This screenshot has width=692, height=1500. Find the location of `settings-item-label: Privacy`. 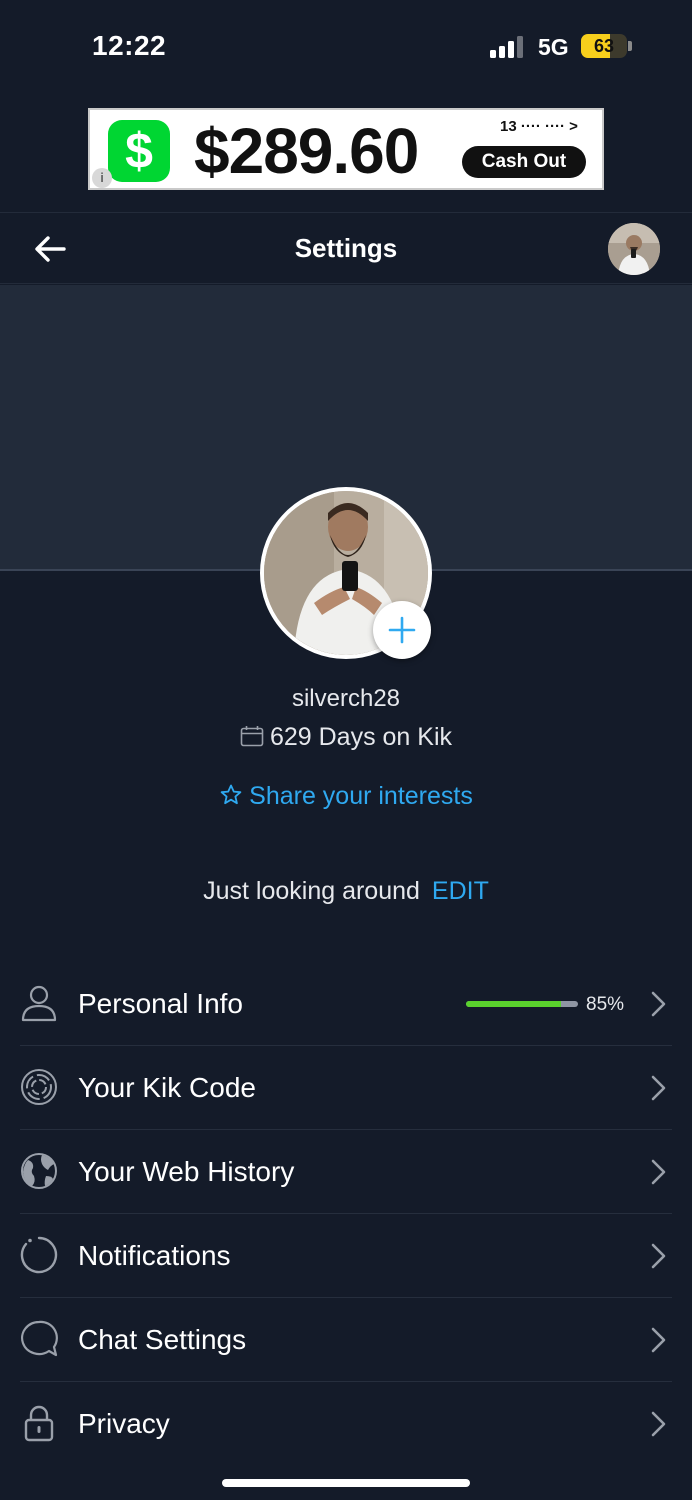

settings-item-label: Privacy is located at coordinates (124, 1423).